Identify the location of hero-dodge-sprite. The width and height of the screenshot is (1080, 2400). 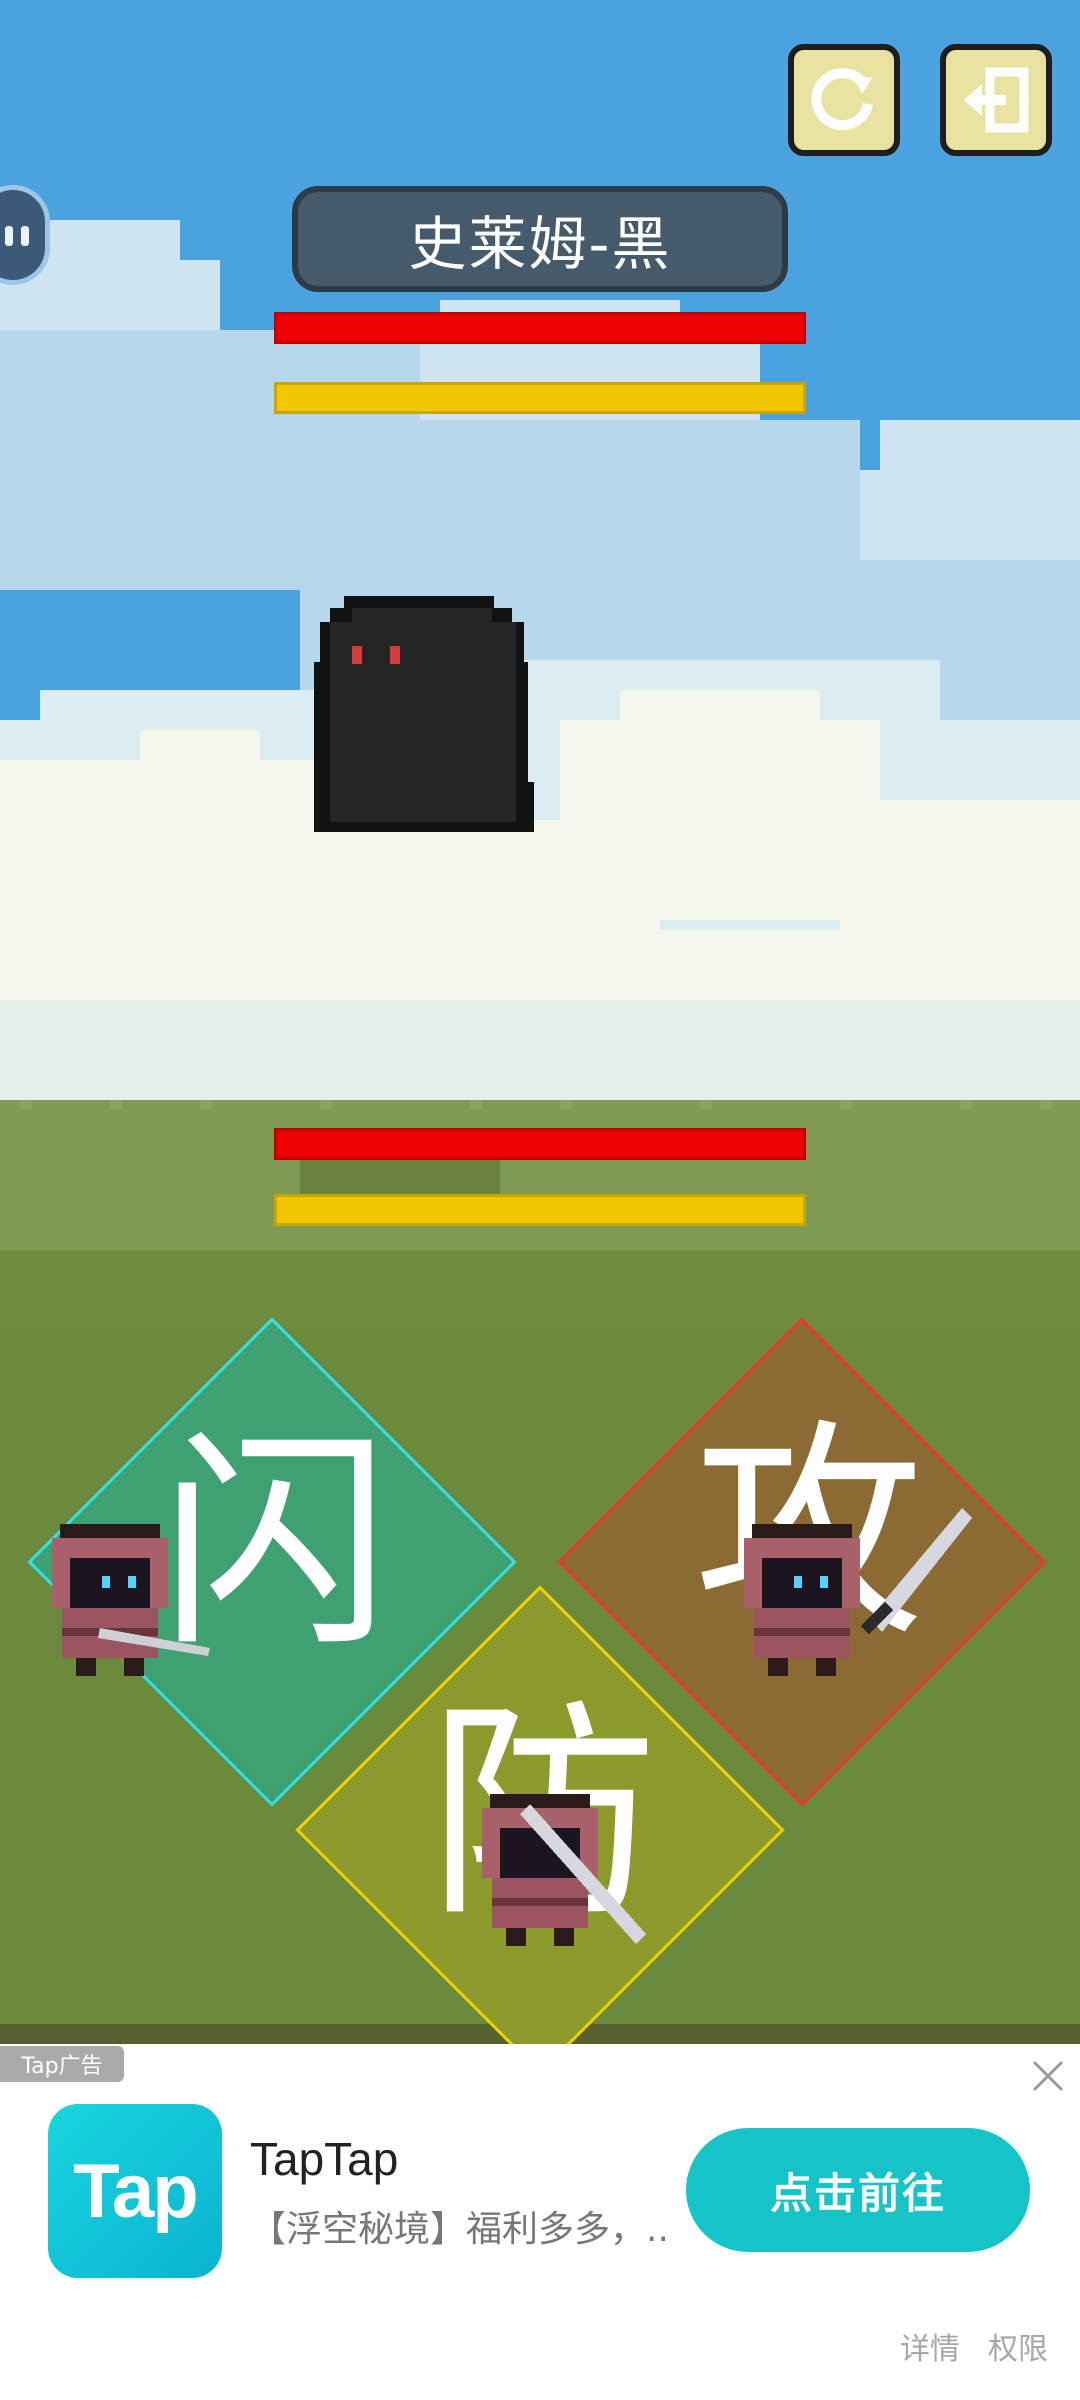
(131, 1600).